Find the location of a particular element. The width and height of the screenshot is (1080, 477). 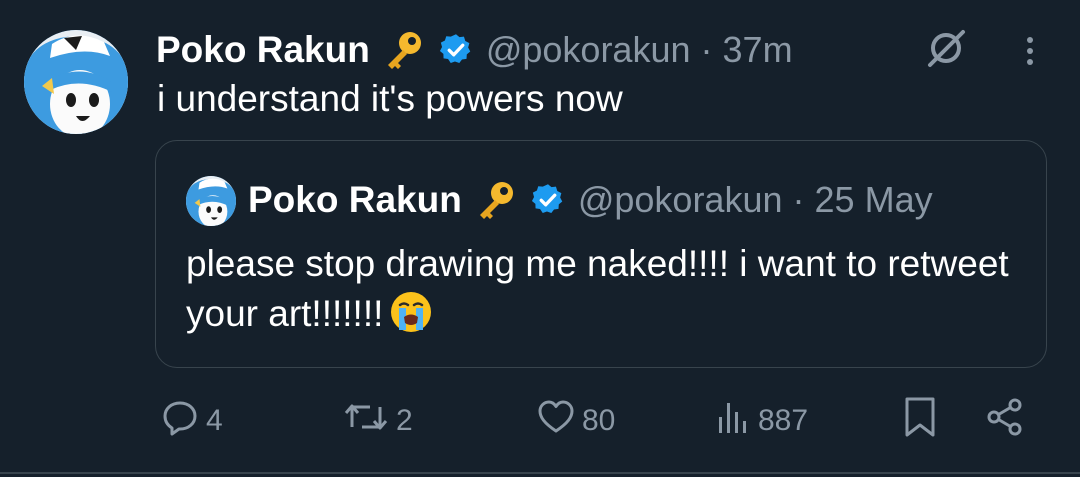

quoted-author-handle: @pokorakun · 25 May is located at coordinates (755, 200).